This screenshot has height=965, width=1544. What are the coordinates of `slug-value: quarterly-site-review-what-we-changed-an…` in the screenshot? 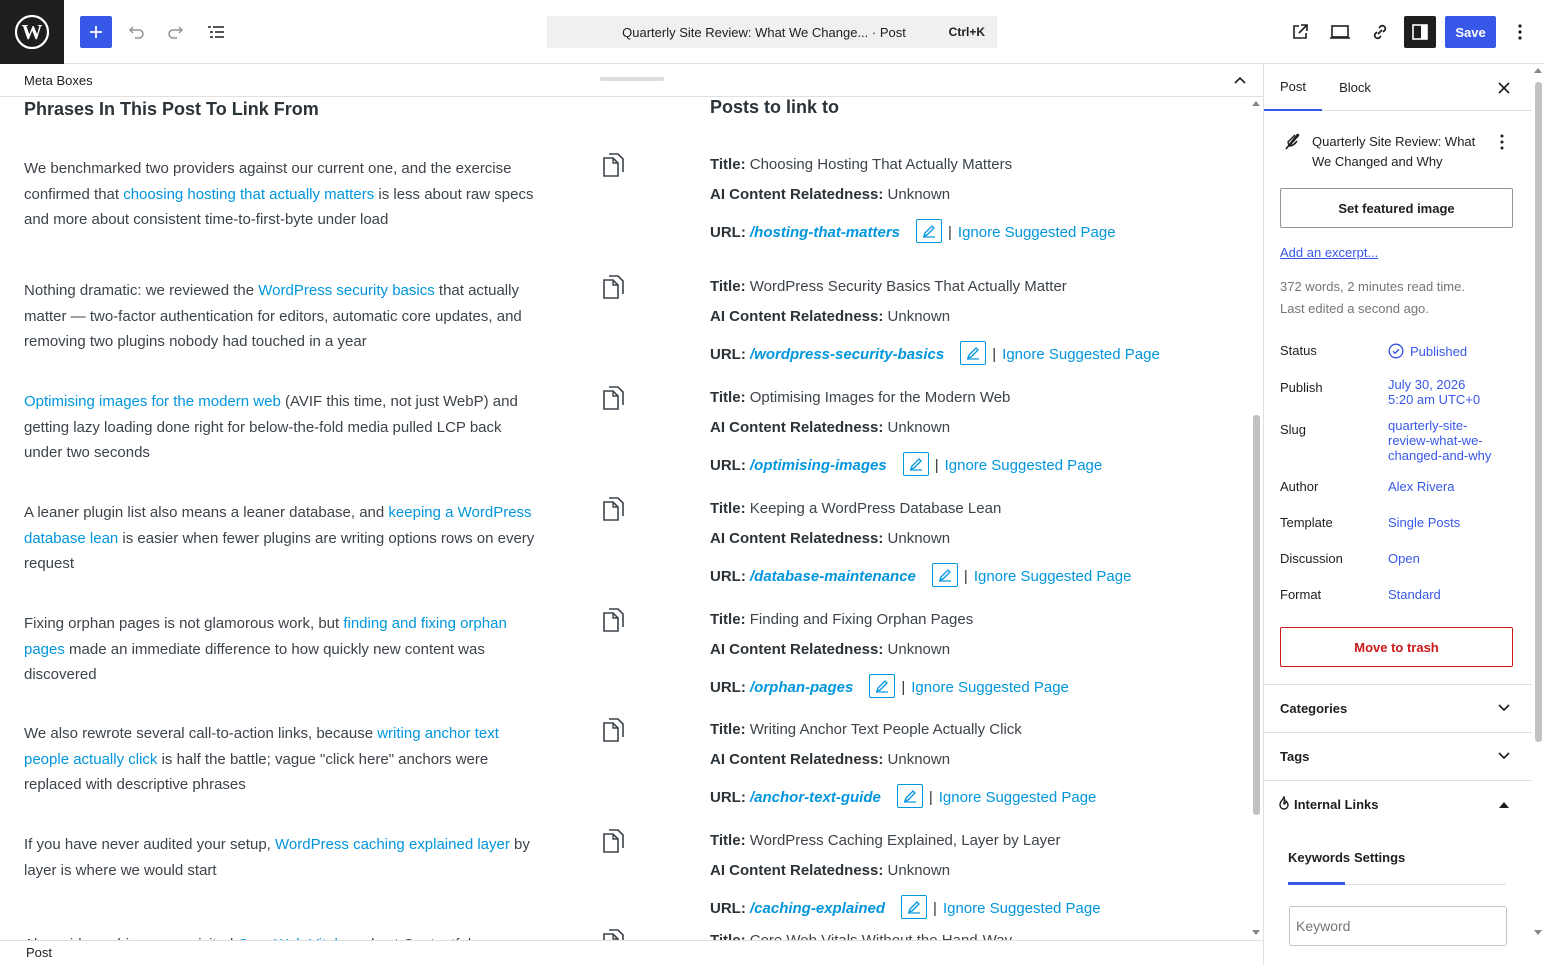 It's located at (1443, 440).